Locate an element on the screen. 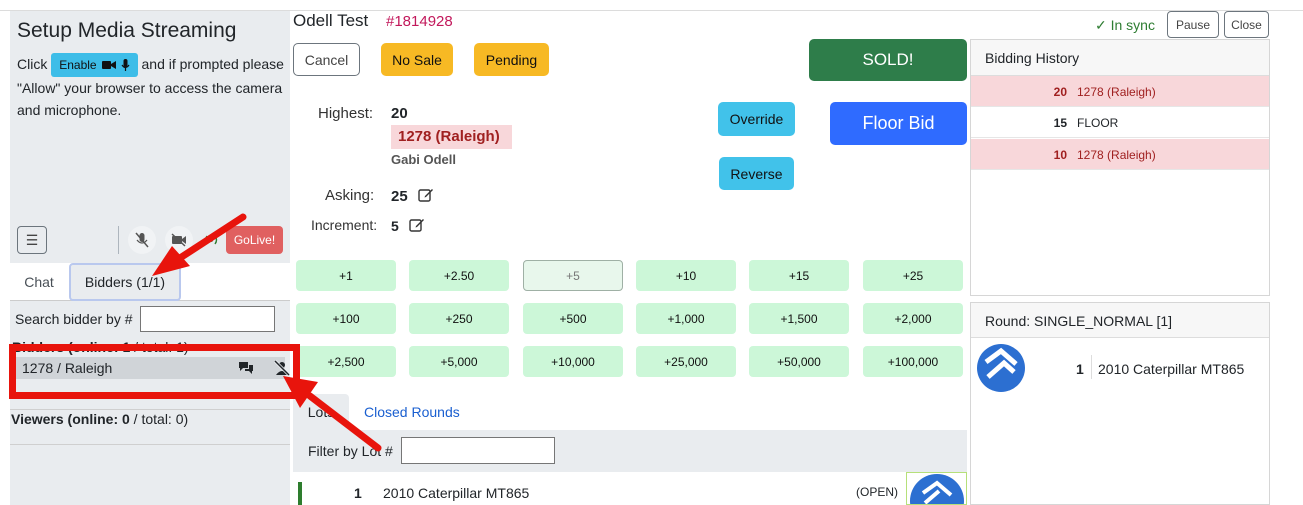 Image resolution: width=1303 pixels, height=505 pixels. history-bidder: FLOOR is located at coordinates (1098, 123).